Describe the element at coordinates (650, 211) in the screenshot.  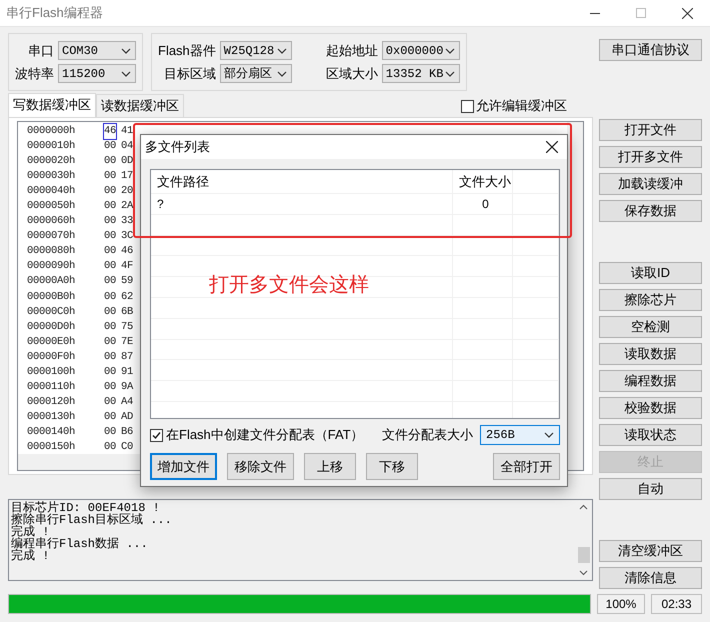
I see `action-button: 保存数据` at that location.